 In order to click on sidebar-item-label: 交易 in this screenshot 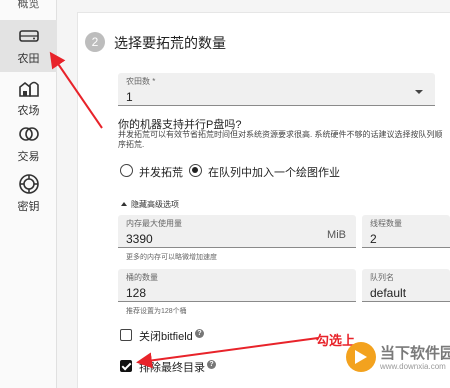, I will do `click(28, 157)`.